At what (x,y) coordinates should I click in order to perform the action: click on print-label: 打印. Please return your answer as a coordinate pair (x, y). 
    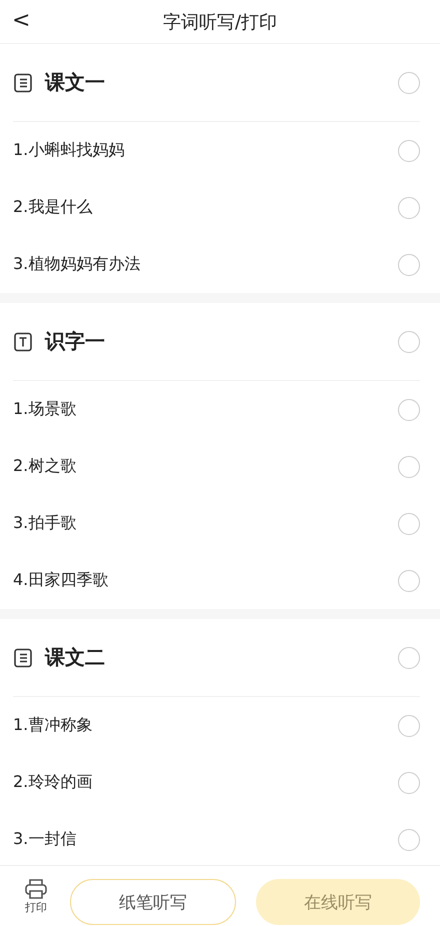
    Looking at the image, I should click on (36, 907).